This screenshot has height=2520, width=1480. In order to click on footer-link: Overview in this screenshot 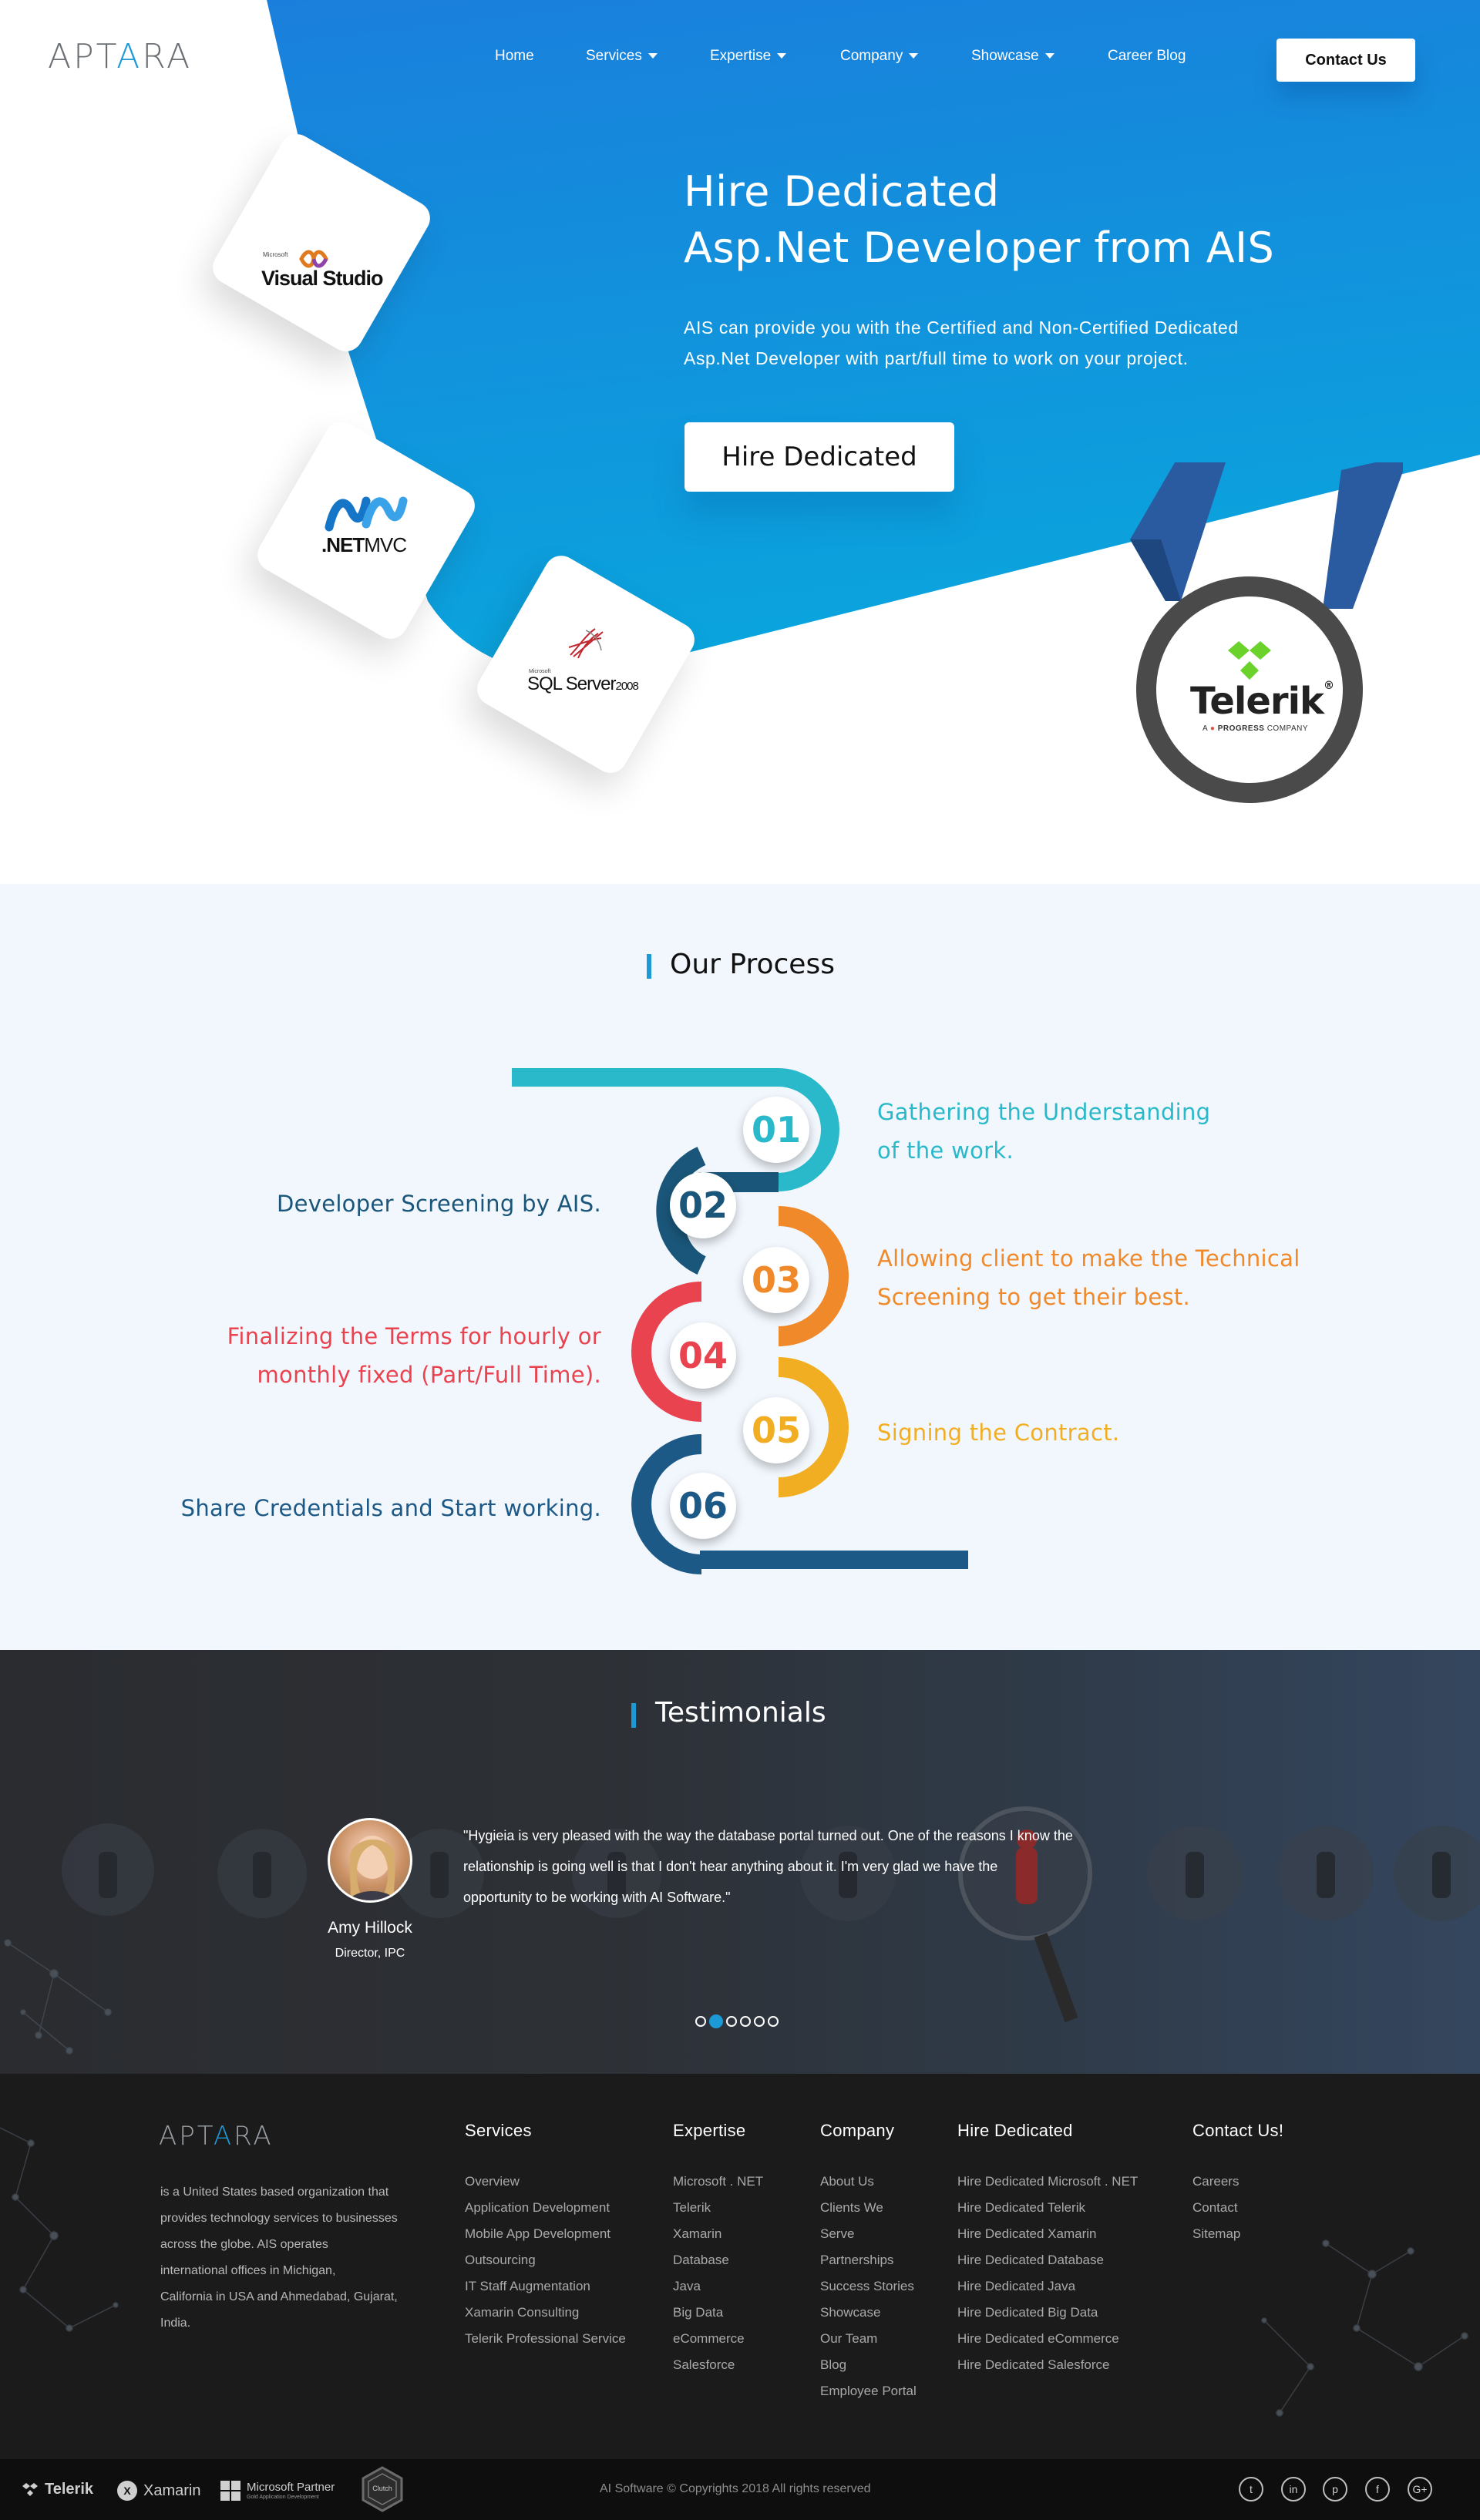, I will do `click(546, 2182)`.